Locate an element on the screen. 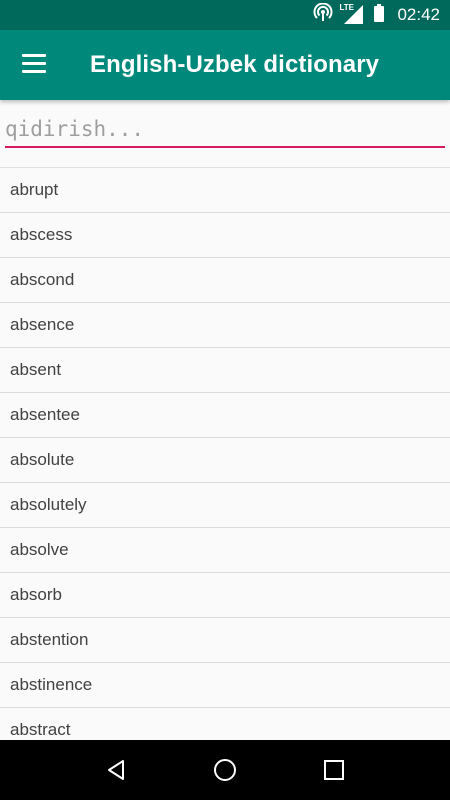 This screenshot has height=800, width=450. navigation-bar is located at coordinates (225, 770).